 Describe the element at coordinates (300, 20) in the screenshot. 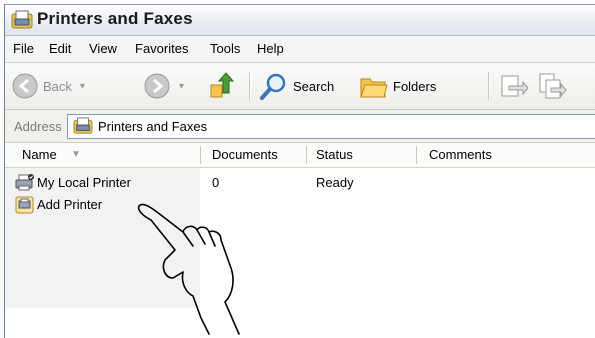

I see `title-bar: Printers and Faxes` at that location.